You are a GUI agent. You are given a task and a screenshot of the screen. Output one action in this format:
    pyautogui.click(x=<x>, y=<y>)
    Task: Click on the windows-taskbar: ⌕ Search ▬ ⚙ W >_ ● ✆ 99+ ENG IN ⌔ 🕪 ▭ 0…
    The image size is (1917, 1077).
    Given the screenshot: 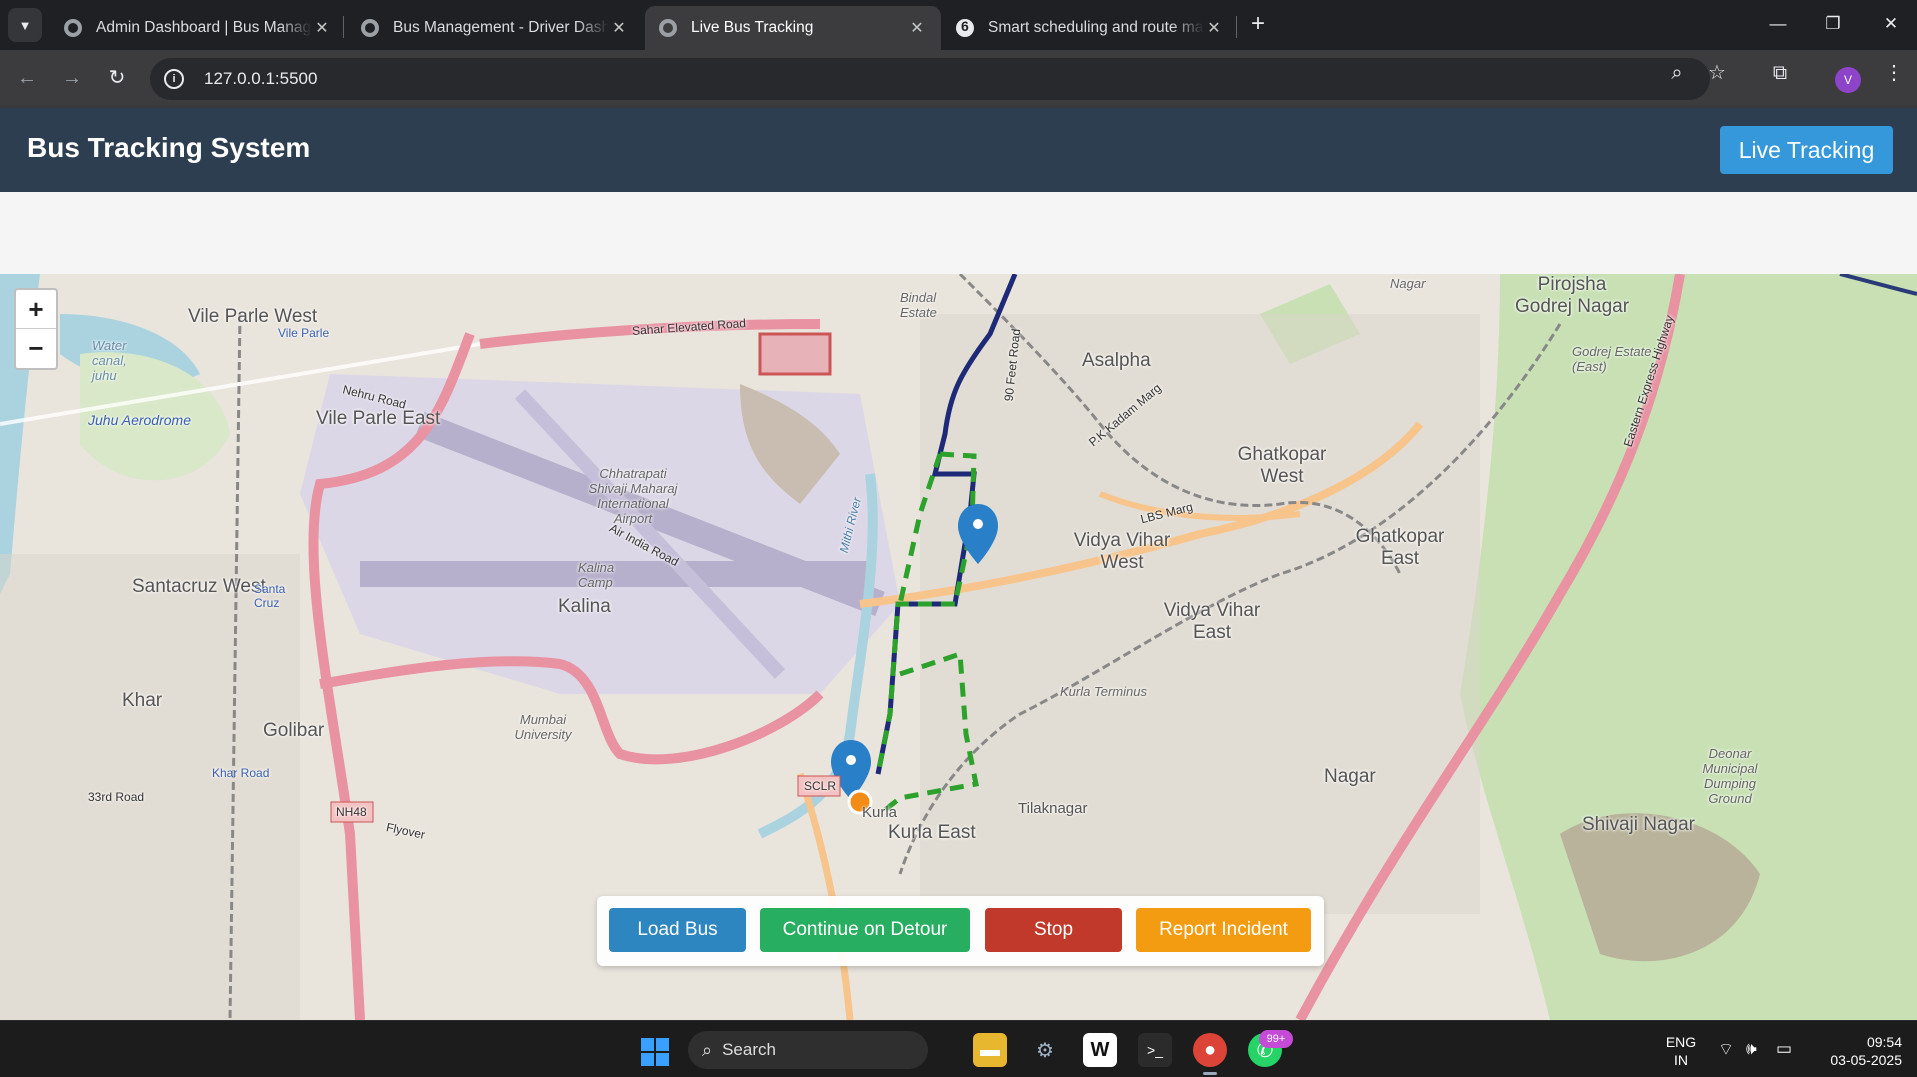 What is the action you would take?
    pyautogui.click(x=958, y=1048)
    